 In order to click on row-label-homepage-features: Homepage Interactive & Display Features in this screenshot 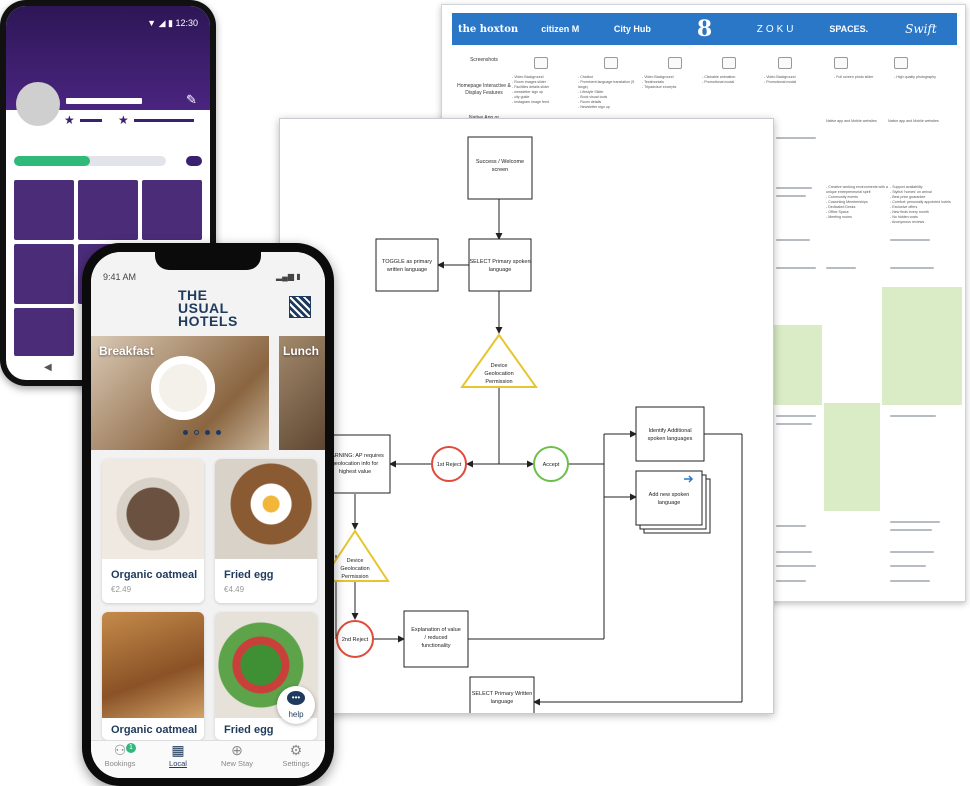, I will do `click(484, 89)`.